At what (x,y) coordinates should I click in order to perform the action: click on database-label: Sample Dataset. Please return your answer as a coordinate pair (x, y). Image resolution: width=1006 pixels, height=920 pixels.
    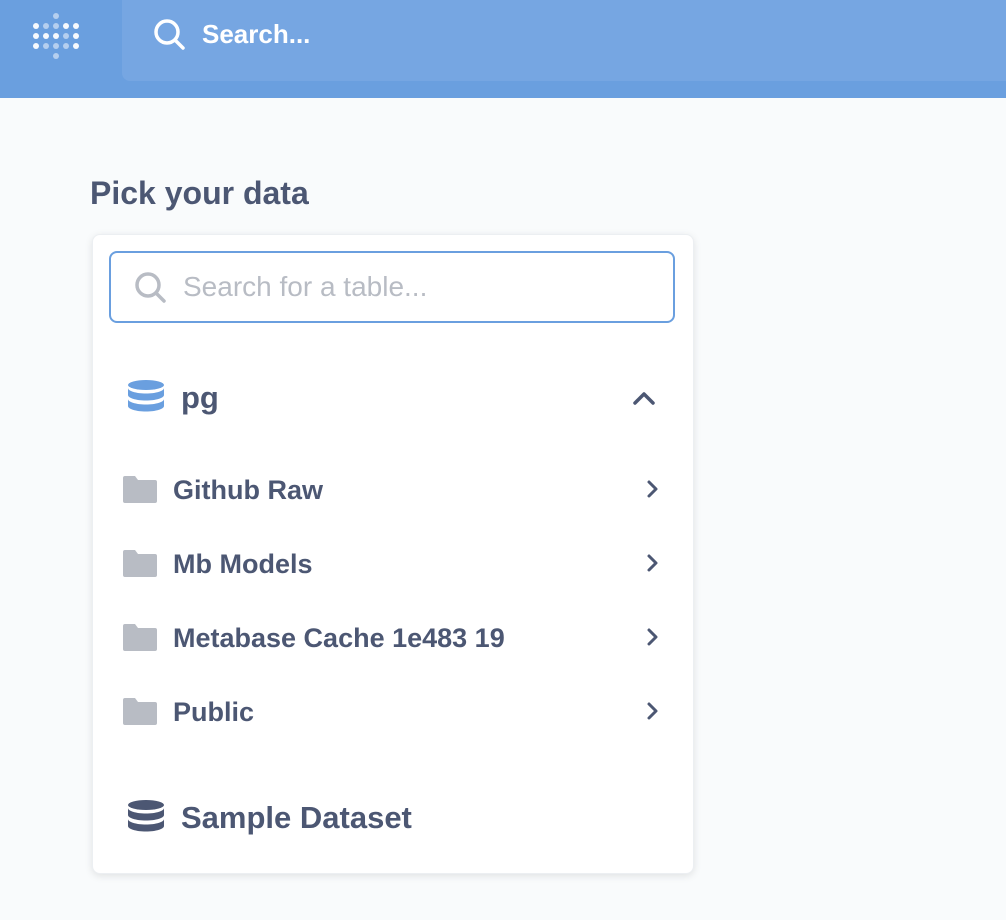
    Looking at the image, I should click on (296, 817).